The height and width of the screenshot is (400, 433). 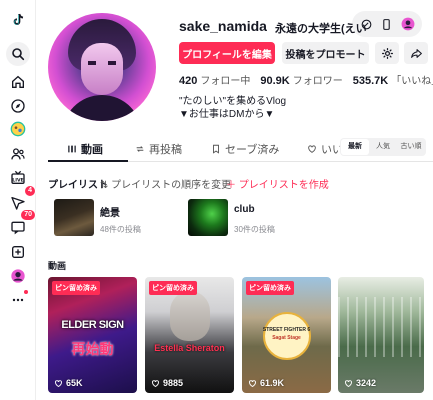 What do you see at coordinates (214, 79) in the screenshot?
I see `stat-following: 420 フォロー中` at bounding box center [214, 79].